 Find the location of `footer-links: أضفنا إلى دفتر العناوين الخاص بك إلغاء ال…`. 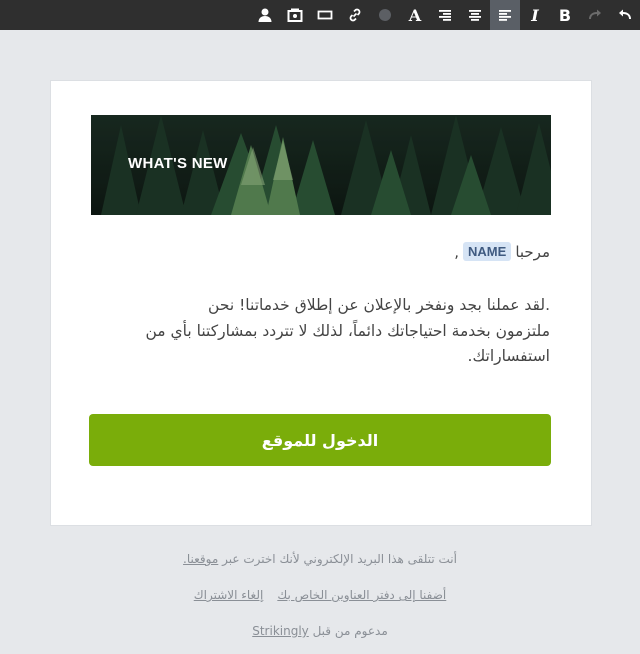

footer-links: أضفنا إلى دفتر العناوين الخاص بك إلغاء ال… is located at coordinates (320, 595).